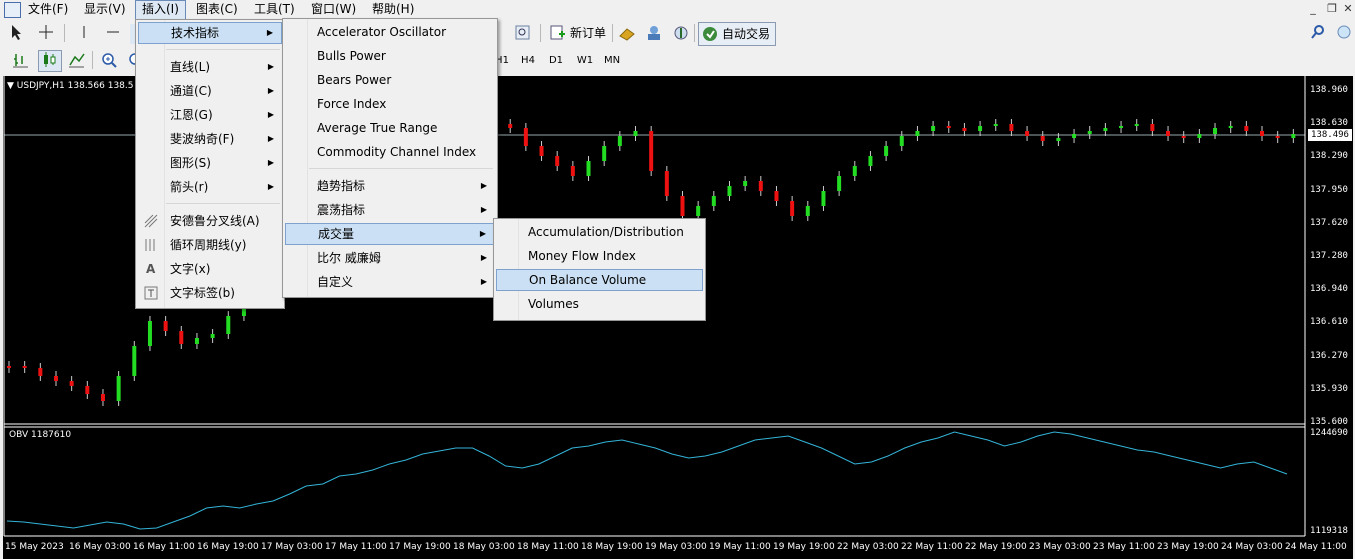 The height and width of the screenshot is (559, 1355). What do you see at coordinates (1332, 9) in the screenshot?
I see `restore-icon: ❐` at bounding box center [1332, 9].